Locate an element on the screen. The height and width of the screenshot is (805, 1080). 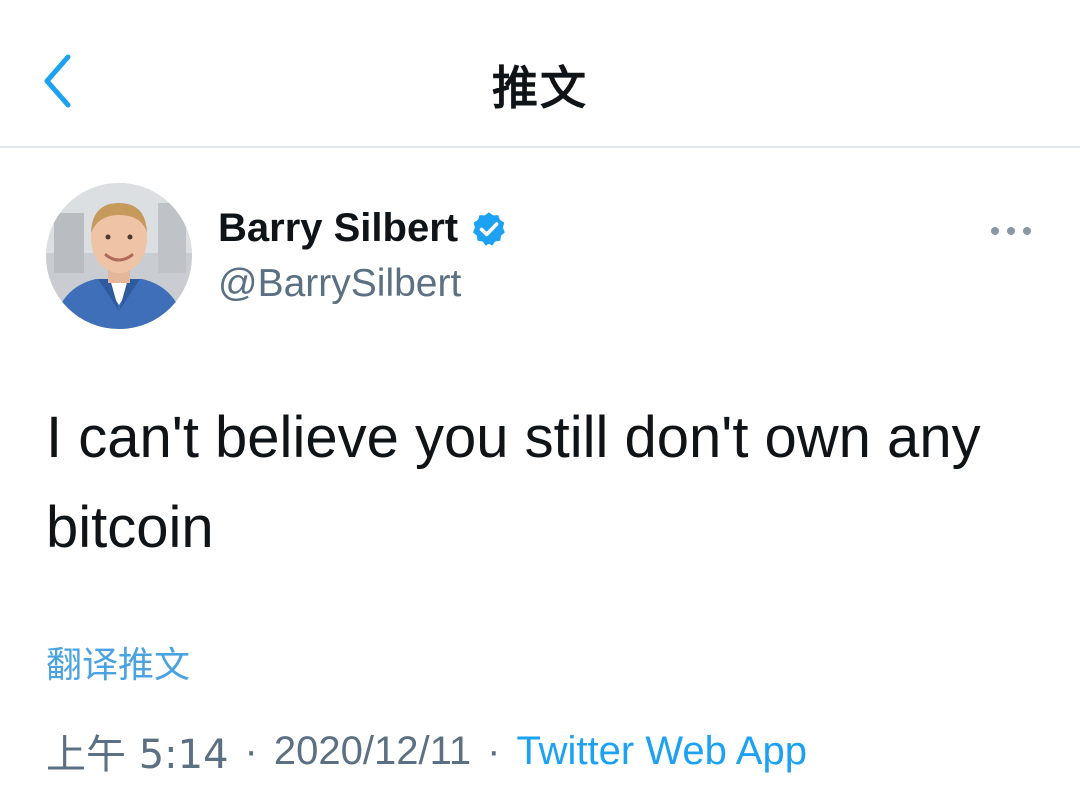
avatar is located at coordinates (119, 256).